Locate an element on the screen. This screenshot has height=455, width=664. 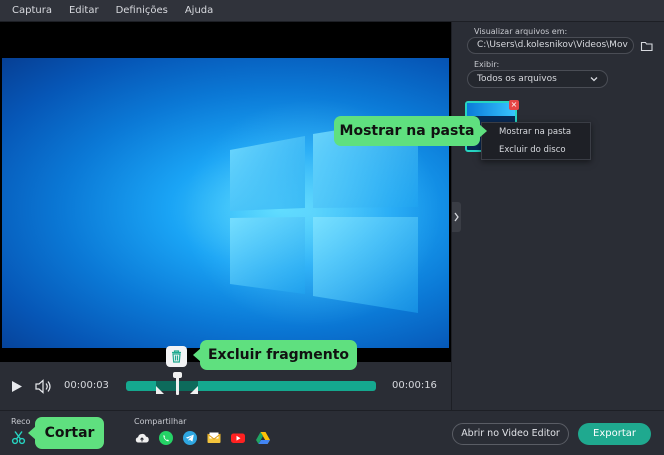
show-label: Exibir: is located at coordinates (487, 64).